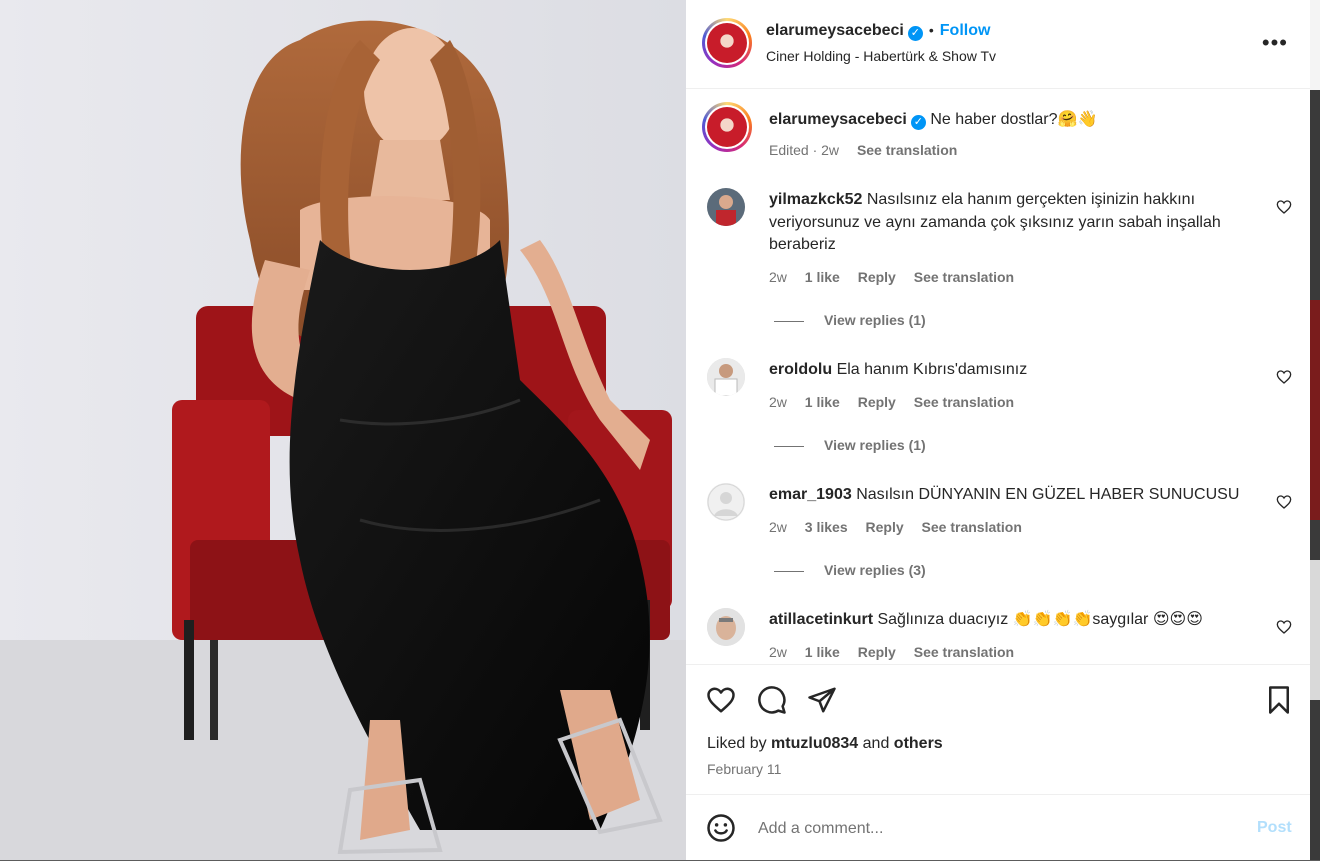 The height and width of the screenshot is (861, 1320). I want to click on comment-text-2: eroldolu Ela hanım Kıbrıs'damısınız, so click(1019, 370).